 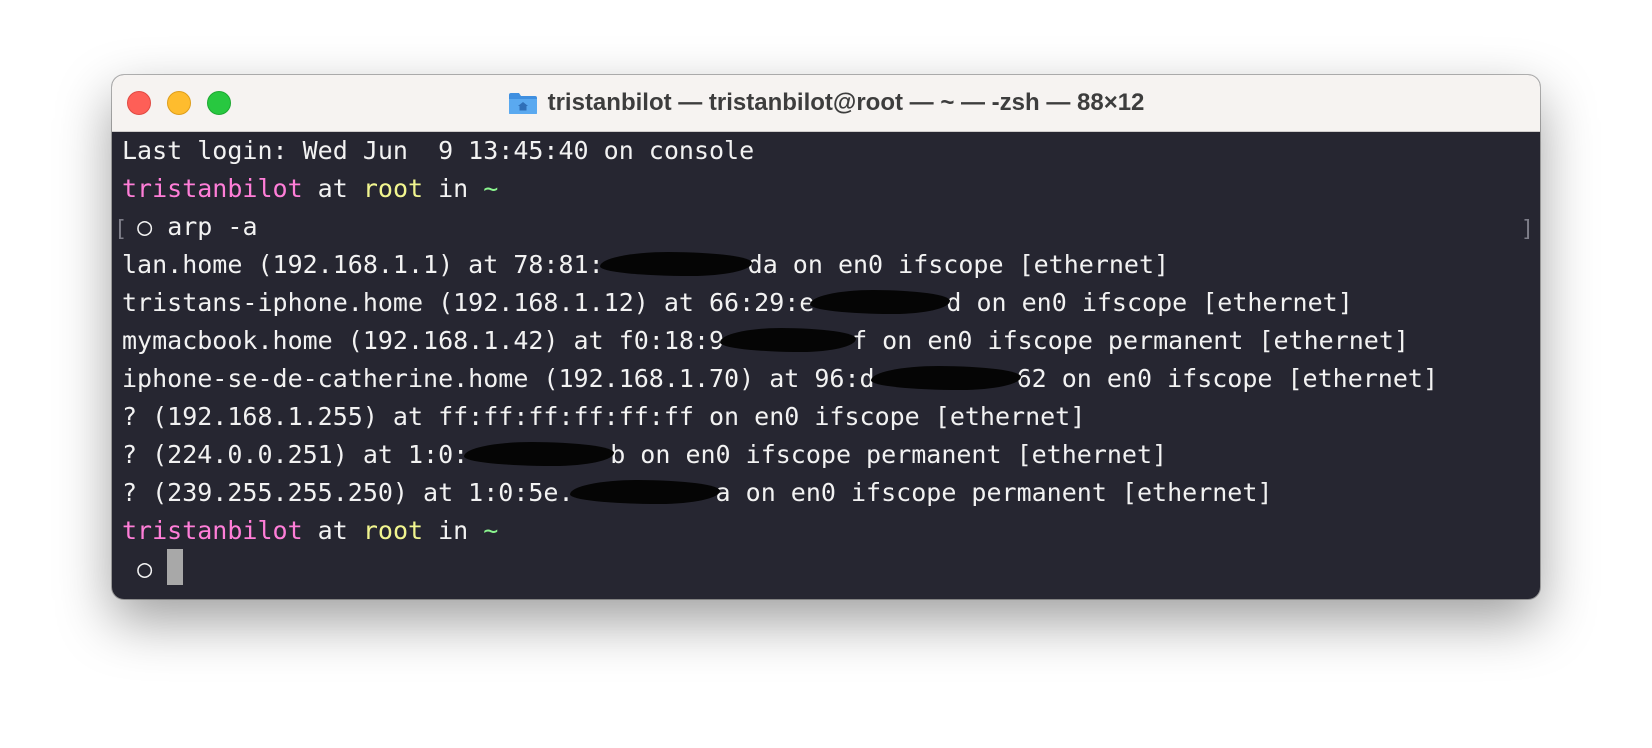 What do you see at coordinates (828, 568) in the screenshot?
I see `input-line: ○` at bounding box center [828, 568].